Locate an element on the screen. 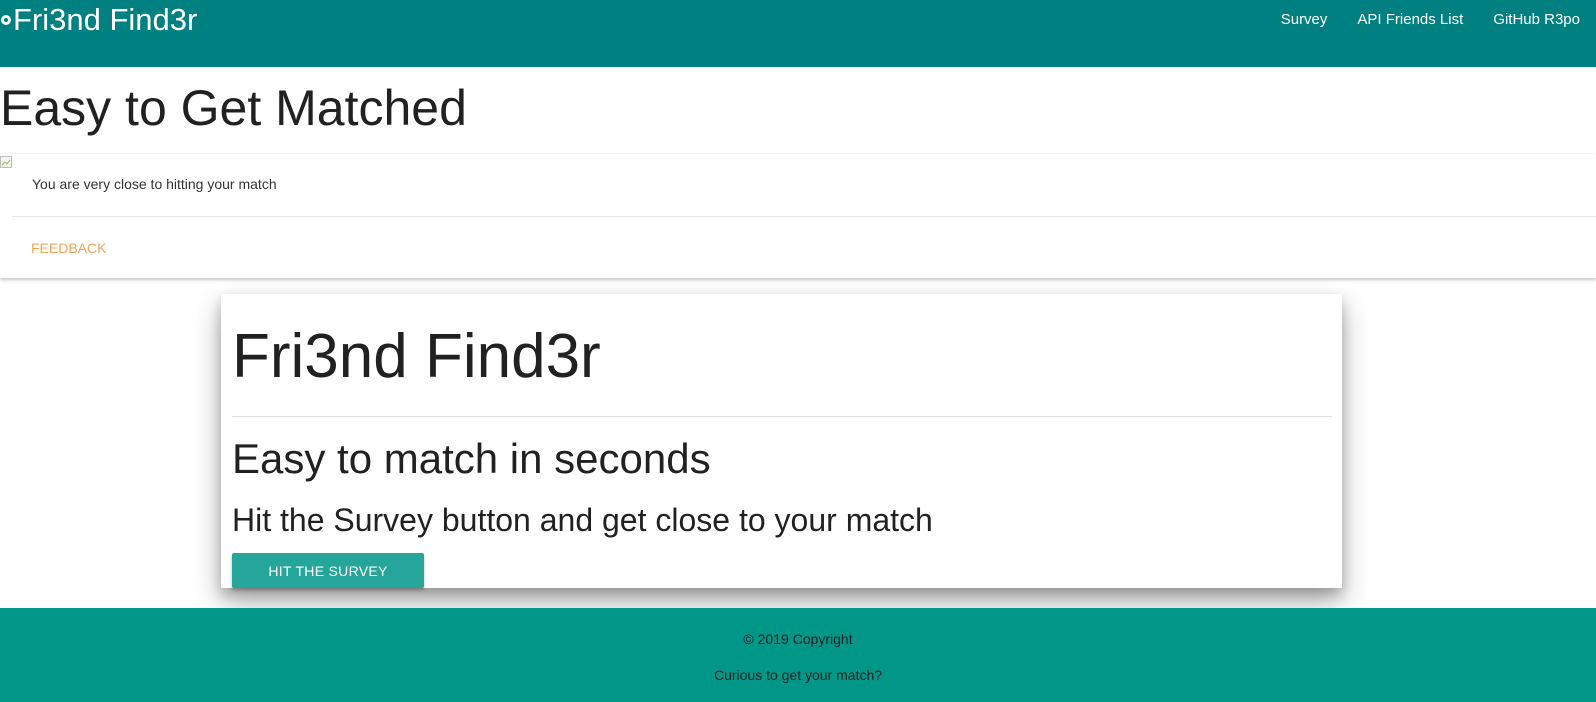  footer-copyright: © 2019 Copyright is located at coordinates (798, 639).